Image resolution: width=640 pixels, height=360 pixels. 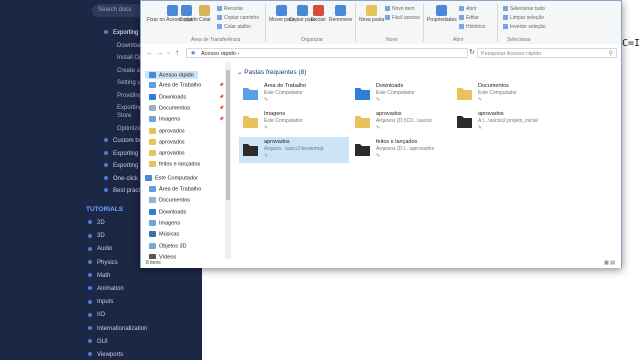 I want to click on nav-item: Imagens, so click(x=164, y=222).